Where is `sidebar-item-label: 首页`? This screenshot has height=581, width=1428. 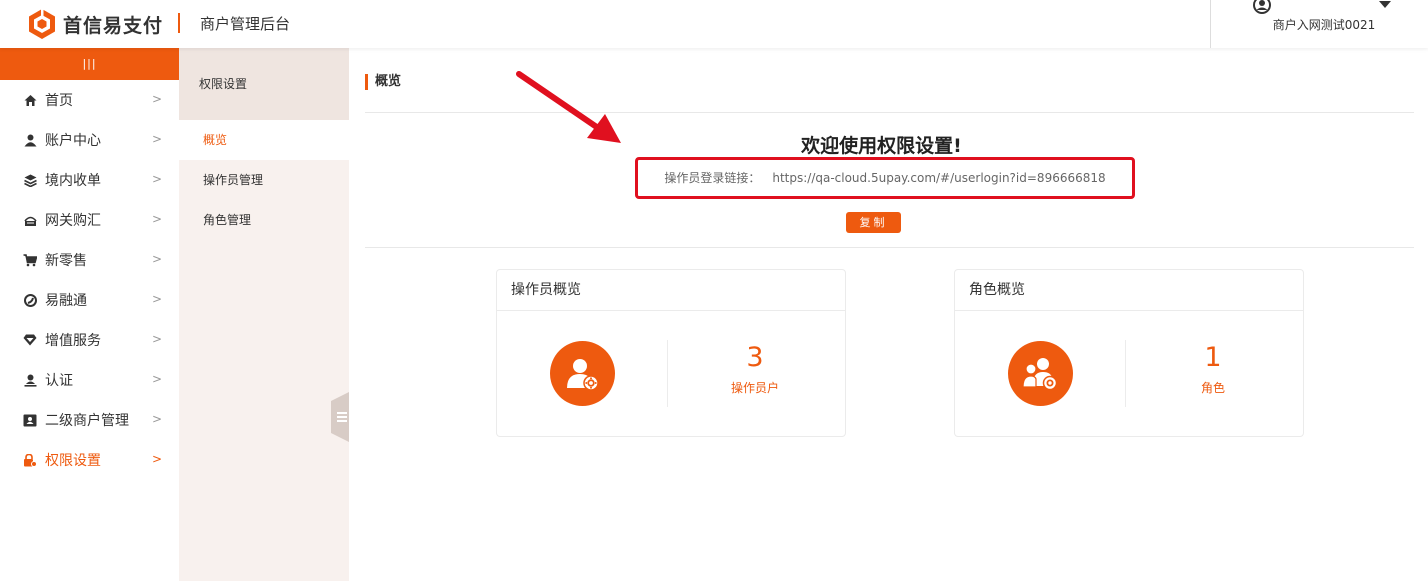
sidebar-item-label: 首页 is located at coordinates (59, 101).